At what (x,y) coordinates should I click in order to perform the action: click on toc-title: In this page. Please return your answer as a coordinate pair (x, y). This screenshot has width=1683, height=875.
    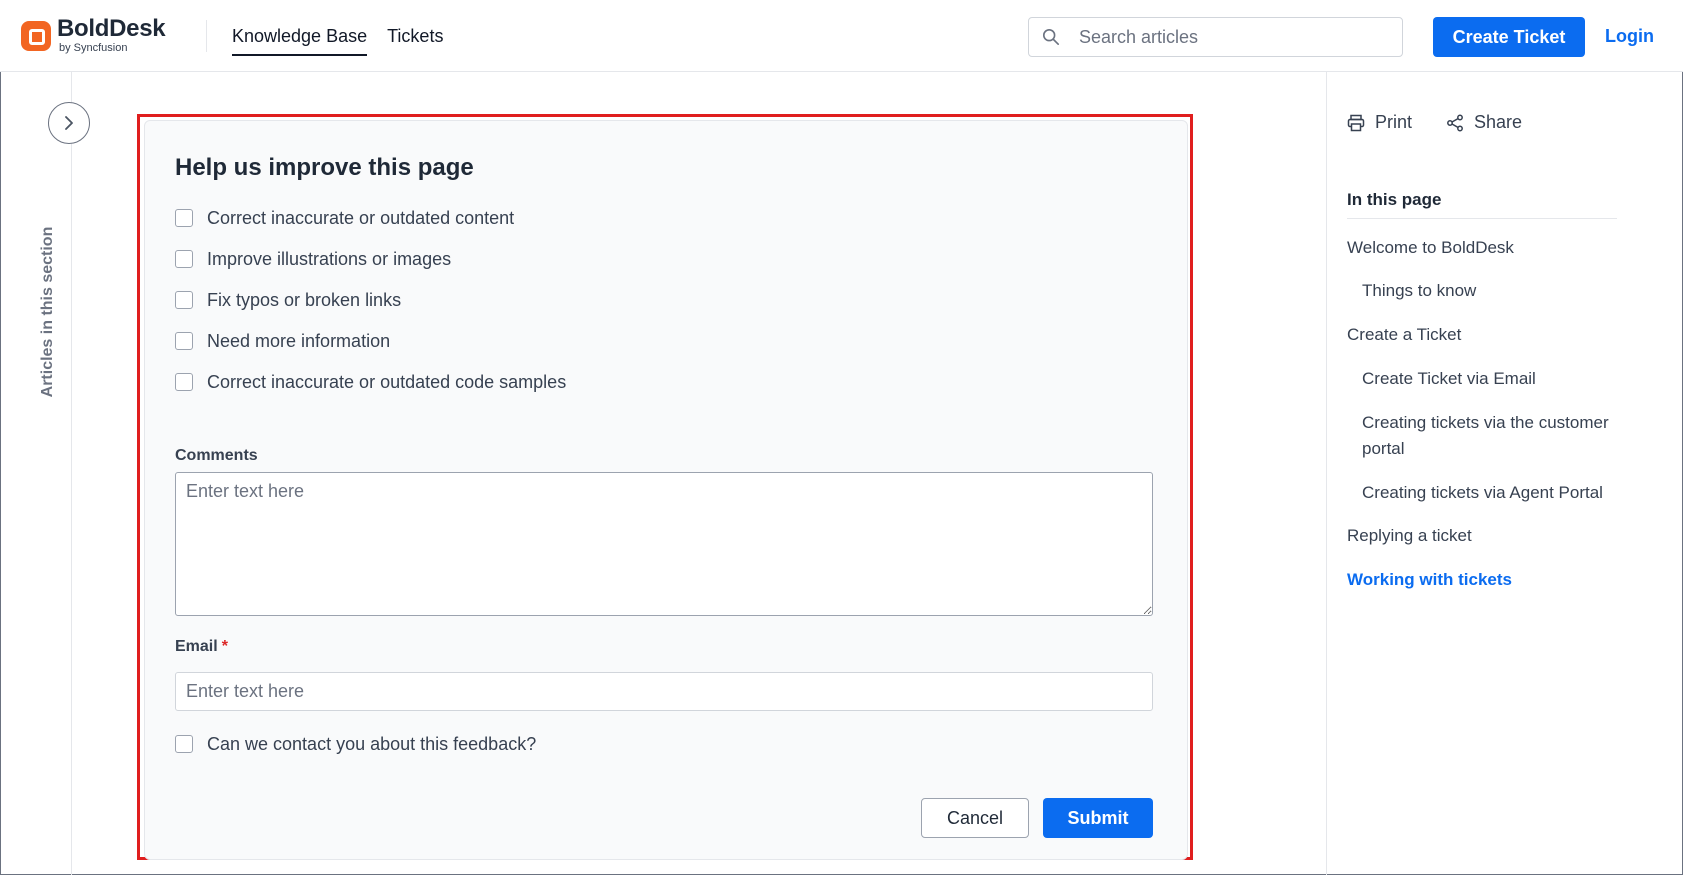
    Looking at the image, I should click on (1482, 204).